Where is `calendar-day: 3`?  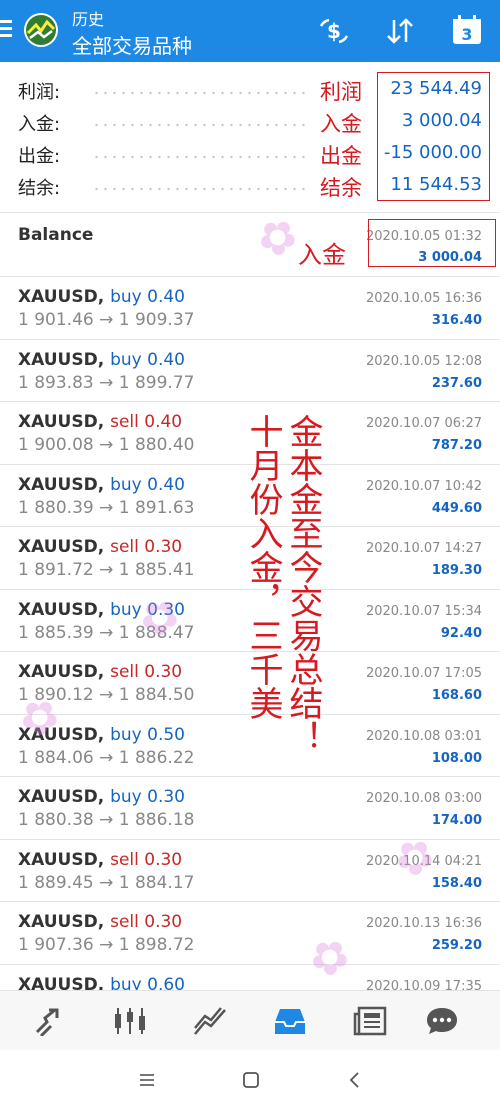 calendar-day: 3 is located at coordinates (467, 34).